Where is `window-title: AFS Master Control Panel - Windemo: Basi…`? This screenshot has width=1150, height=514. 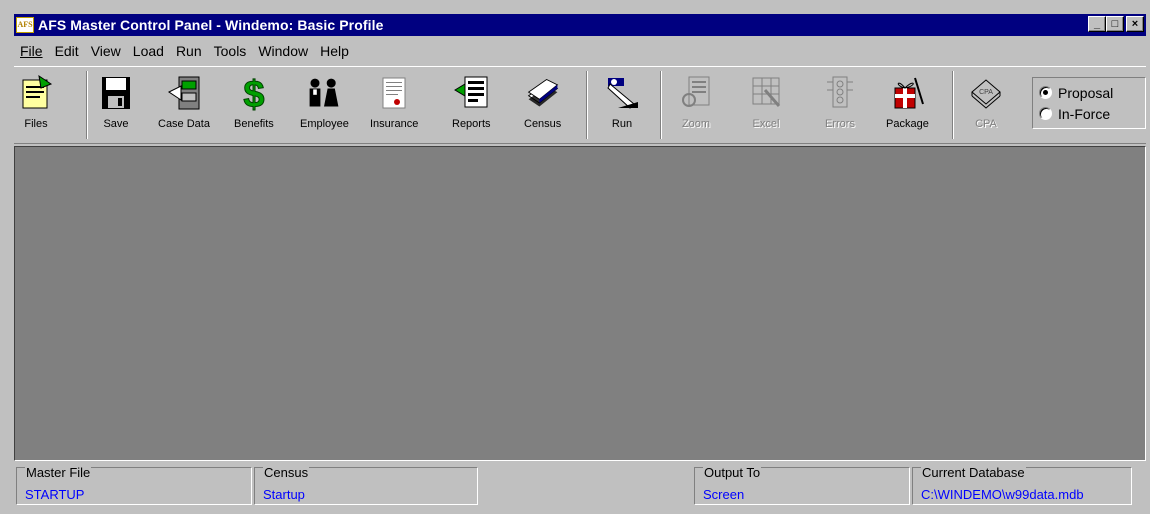
window-title: AFS Master Control Panel - Windemo: Basi… is located at coordinates (211, 25).